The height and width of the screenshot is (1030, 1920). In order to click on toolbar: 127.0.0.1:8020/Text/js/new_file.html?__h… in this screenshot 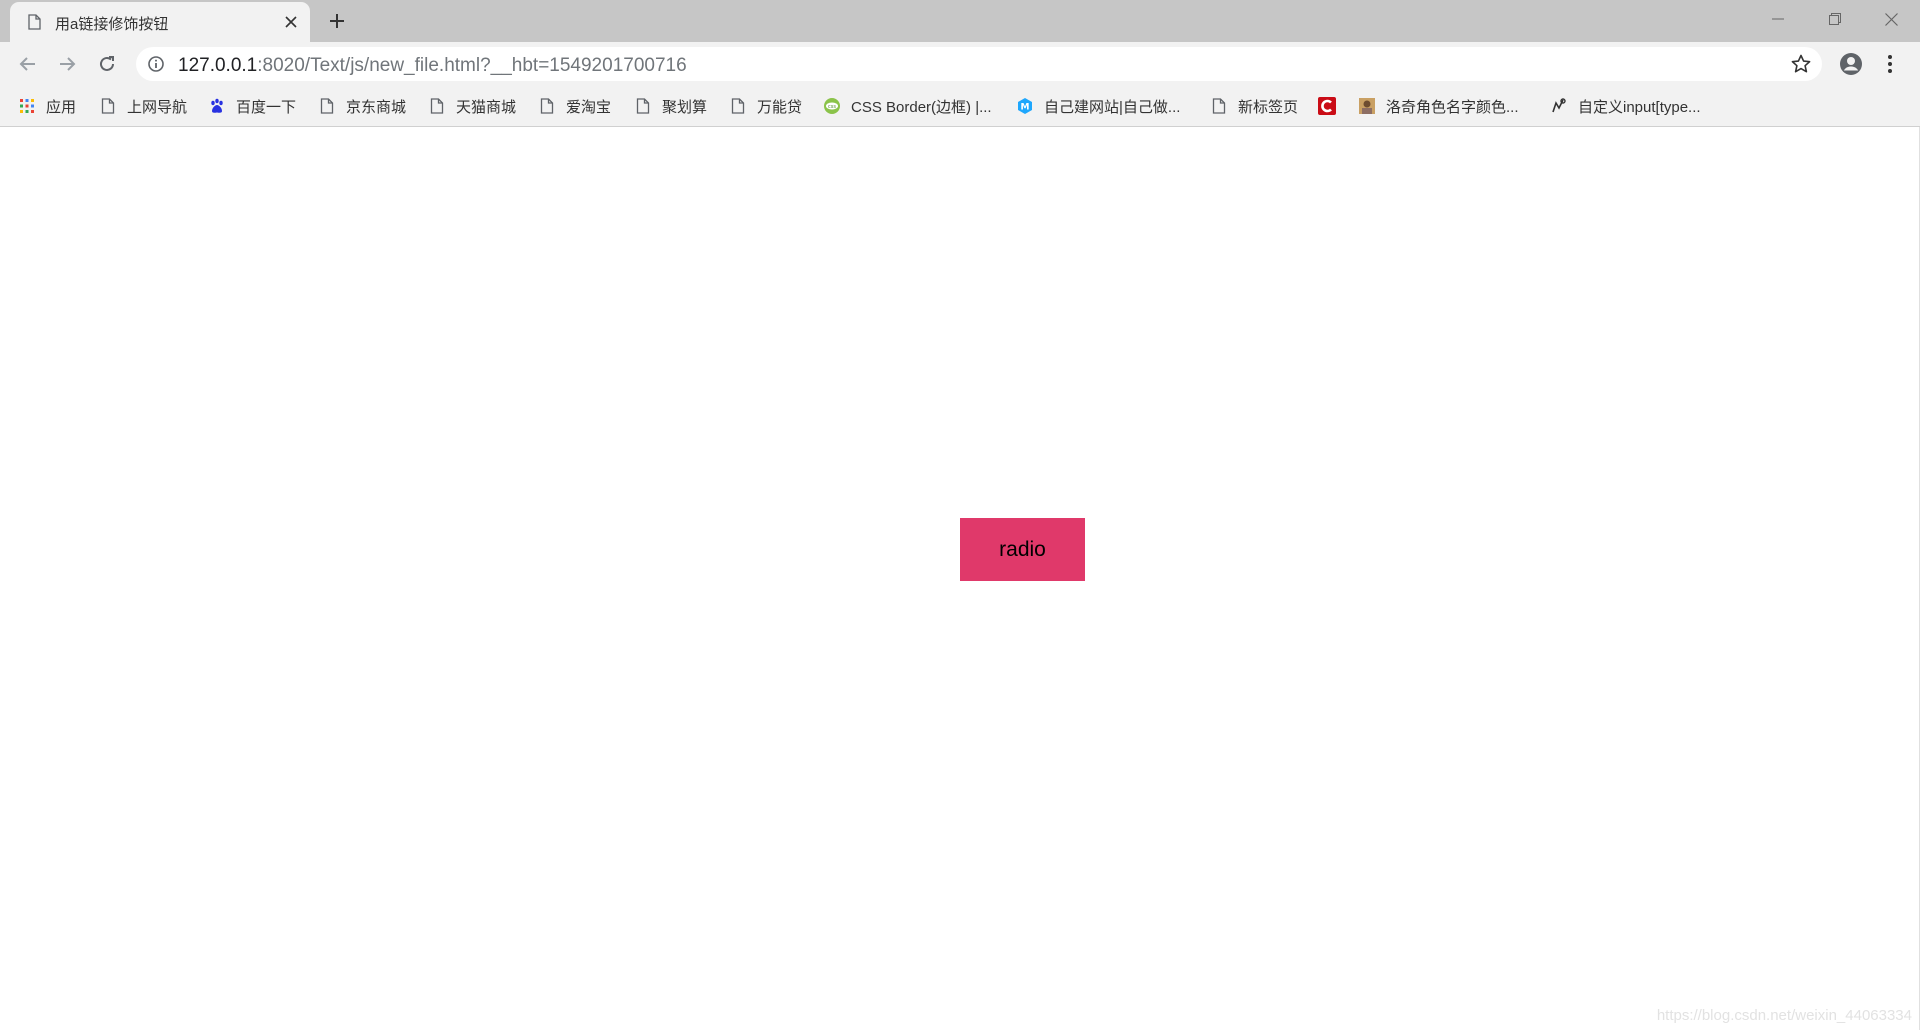, I will do `click(960, 64)`.